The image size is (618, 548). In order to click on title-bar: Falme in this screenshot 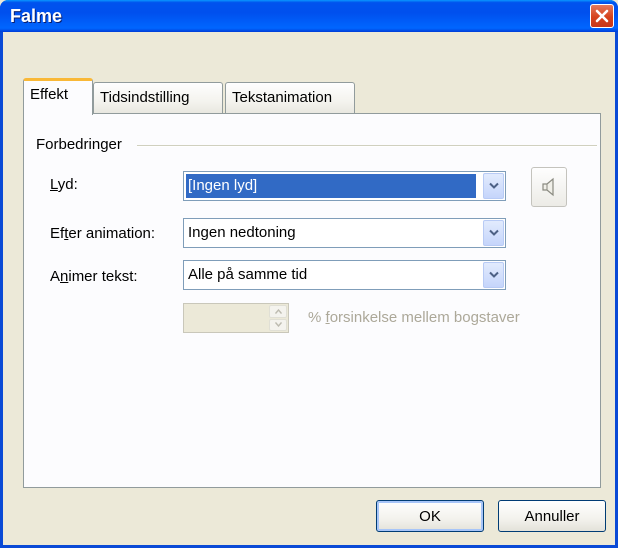, I will do `click(309, 16)`.